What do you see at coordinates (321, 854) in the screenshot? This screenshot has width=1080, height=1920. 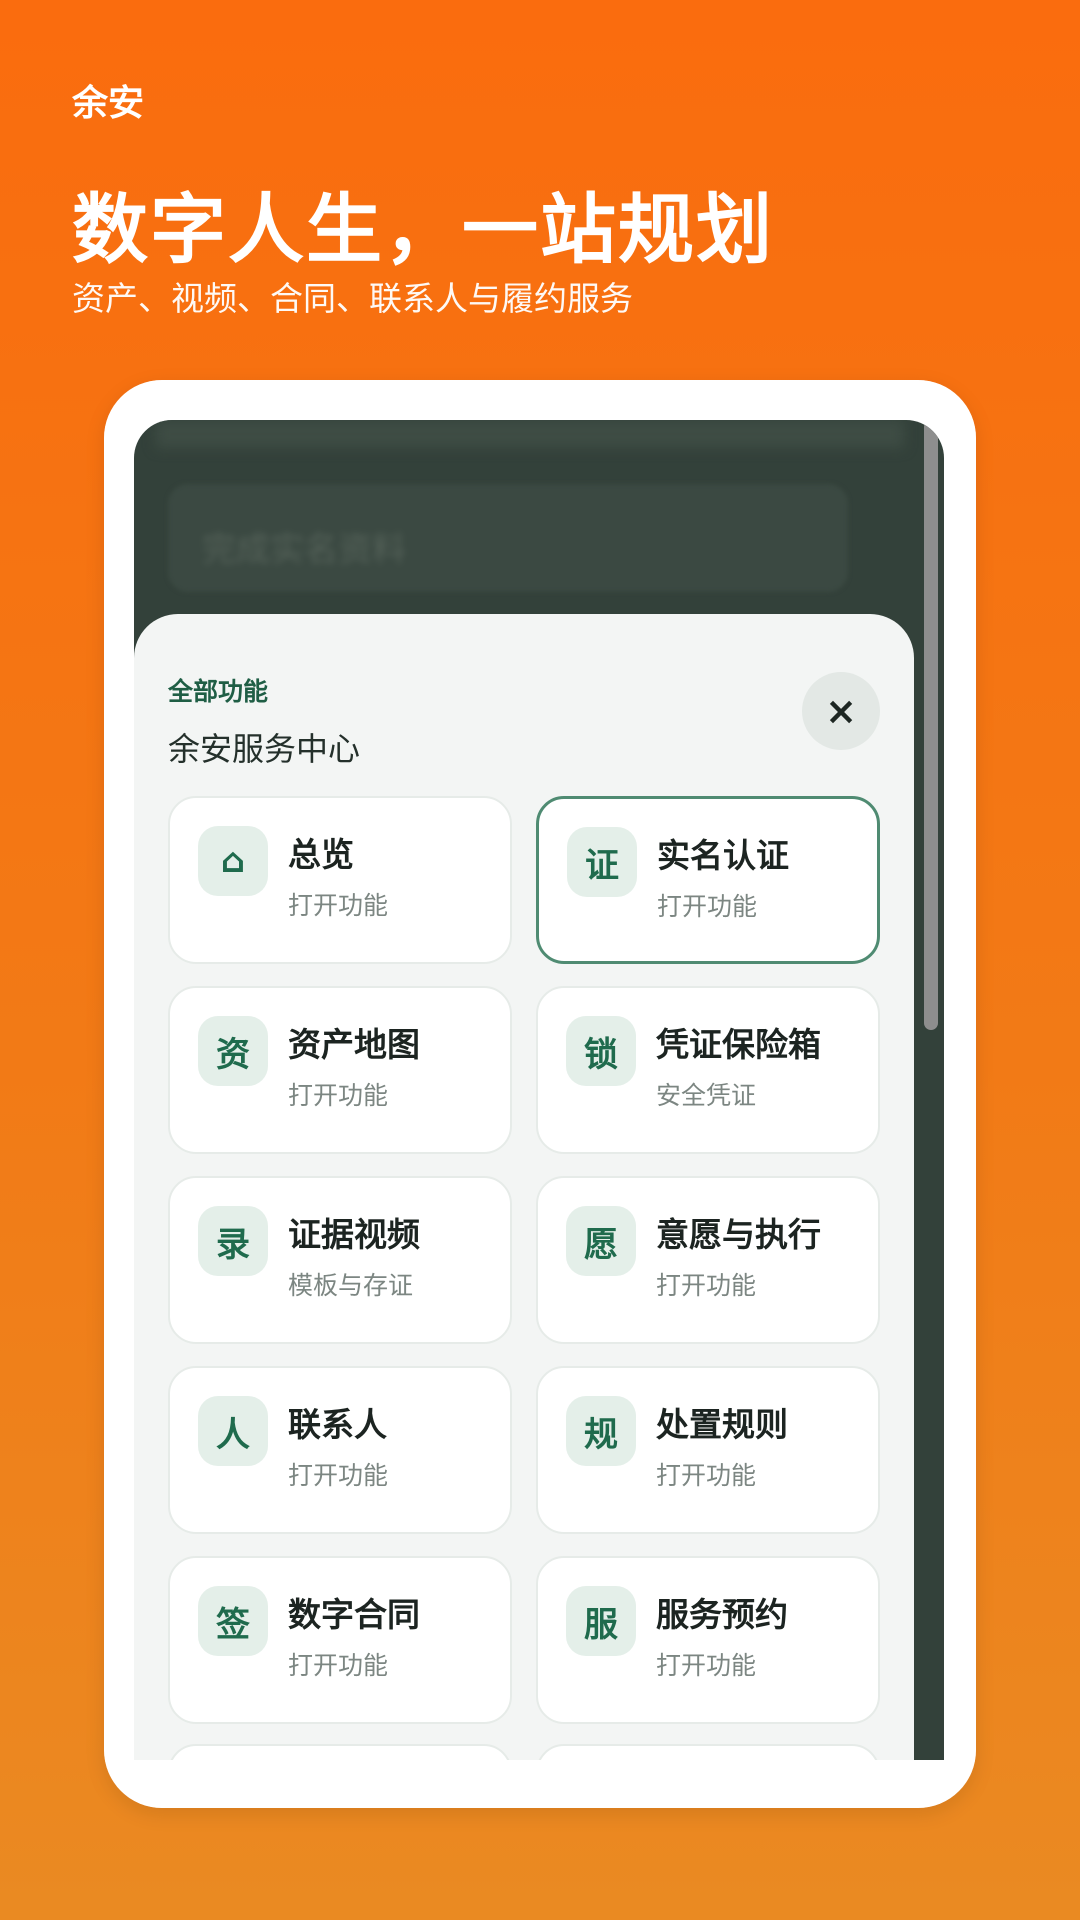 I see `feature-title: 总览` at bounding box center [321, 854].